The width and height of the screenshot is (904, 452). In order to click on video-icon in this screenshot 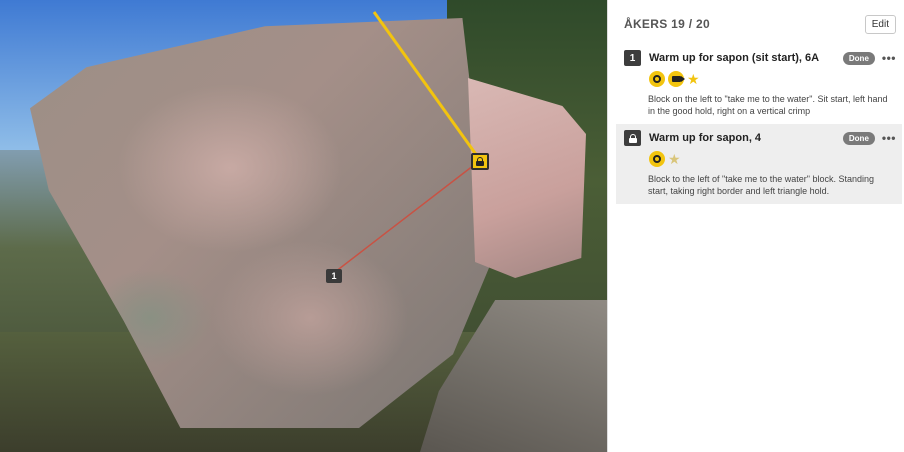, I will do `click(676, 79)`.